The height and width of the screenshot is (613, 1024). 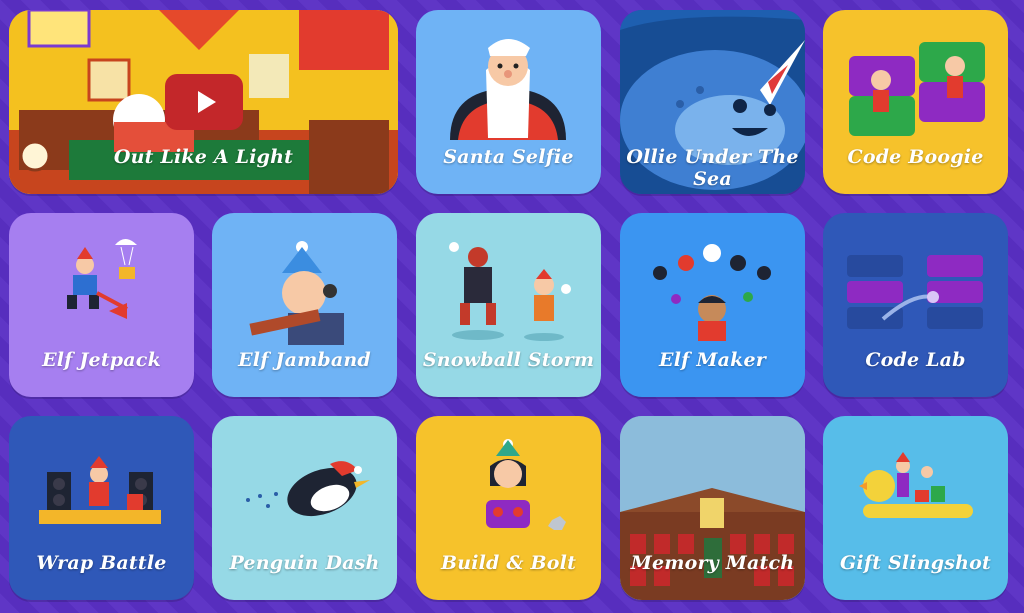 I want to click on tile-label: Build & Bolt, so click(x=508, y=563).